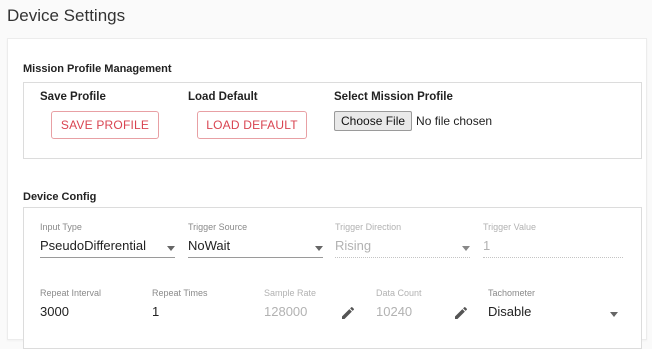 The width and height of the screenshot is (652, 349). What do you see at coordinates (93, 245) in the screenshot?
I see `input-type-value: PseudoDifferential` at bounding box center [93, 245].